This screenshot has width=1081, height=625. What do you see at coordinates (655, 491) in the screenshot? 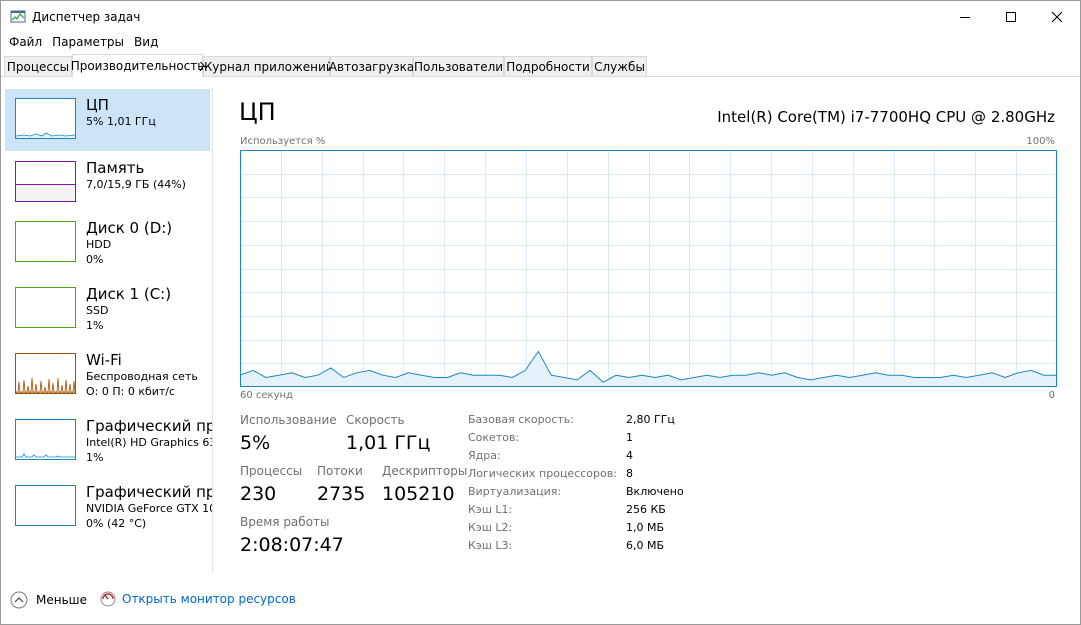
I see `info-value: Включено` at bounding box center [655, 491].